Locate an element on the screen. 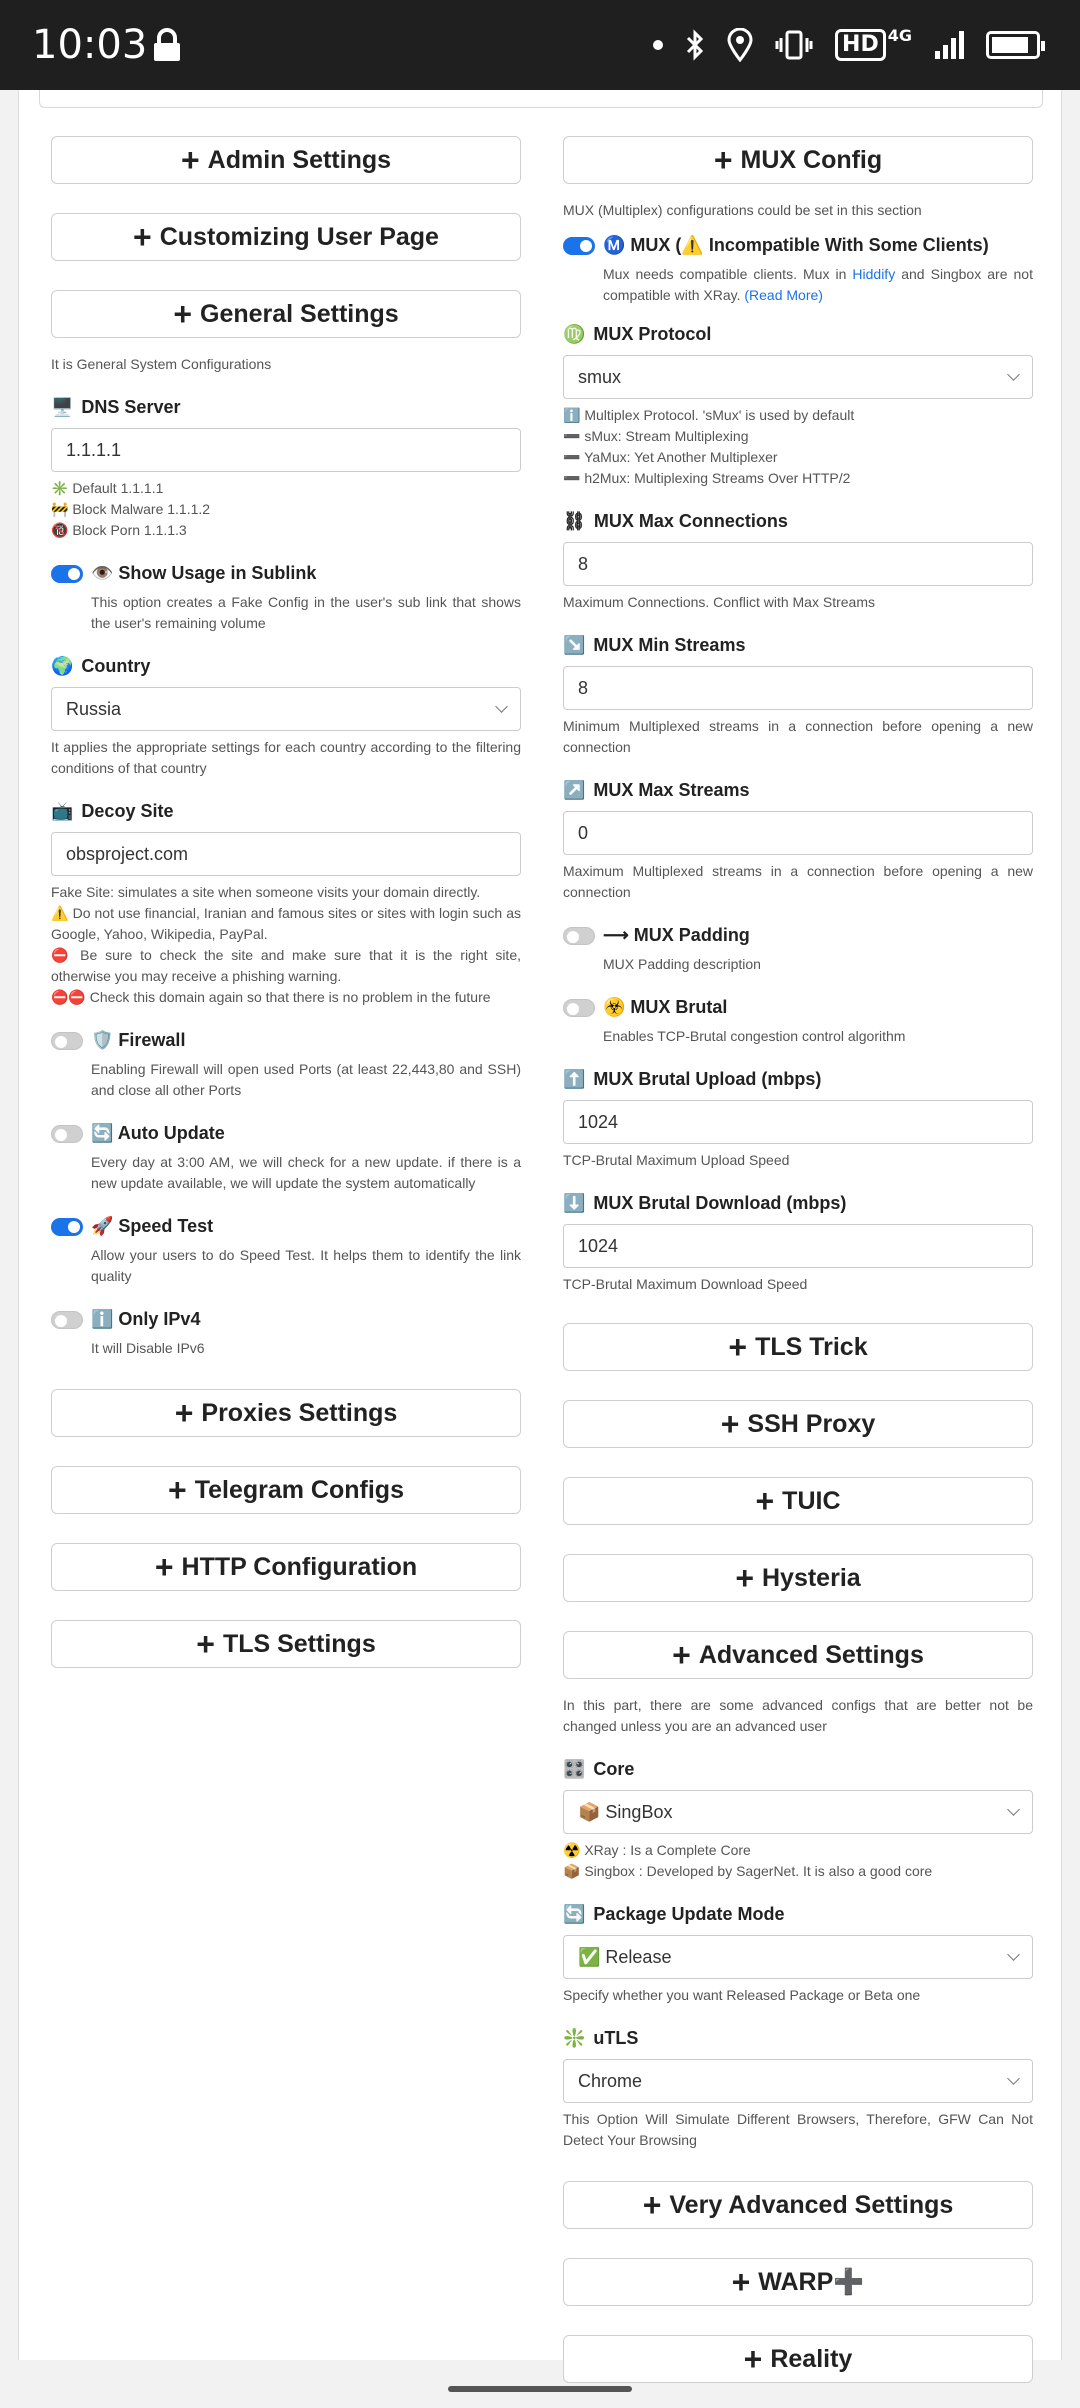 This screenshot has height=2408, width=1080. mux-protocol-select: smux is located at coordinates (798, 377).